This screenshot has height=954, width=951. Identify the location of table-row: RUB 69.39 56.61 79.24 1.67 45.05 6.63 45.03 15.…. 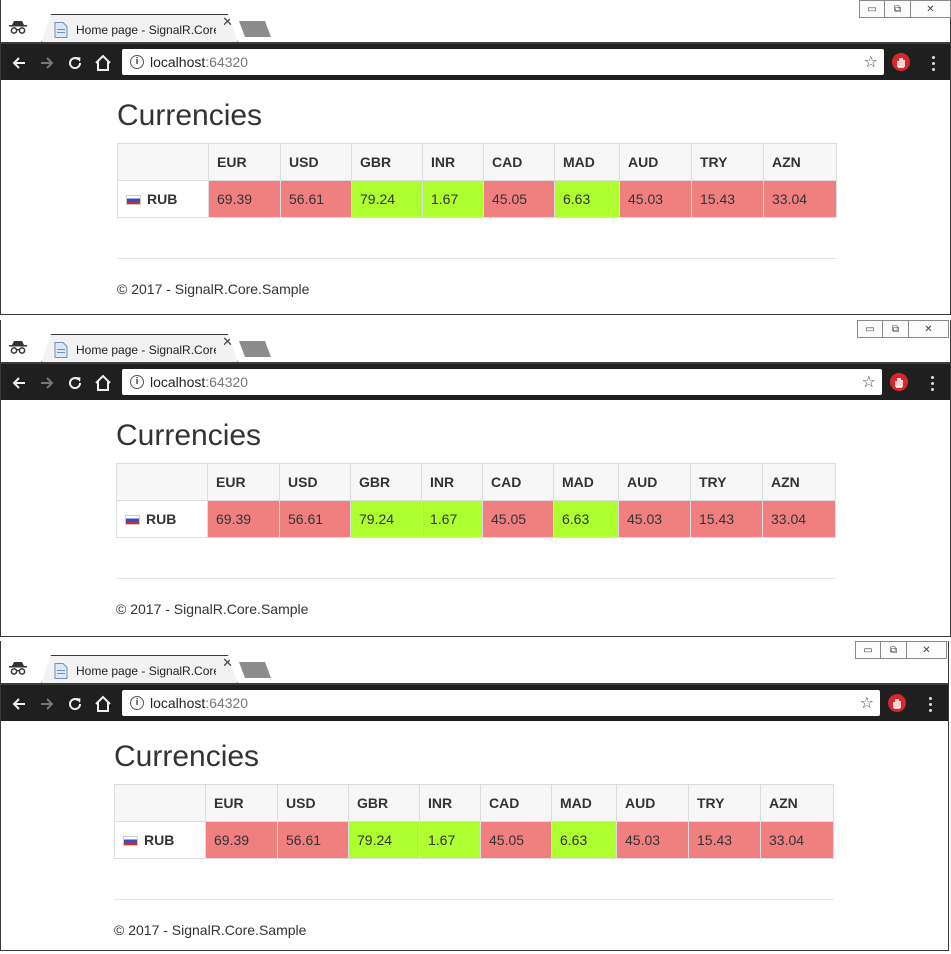
(476, 519).